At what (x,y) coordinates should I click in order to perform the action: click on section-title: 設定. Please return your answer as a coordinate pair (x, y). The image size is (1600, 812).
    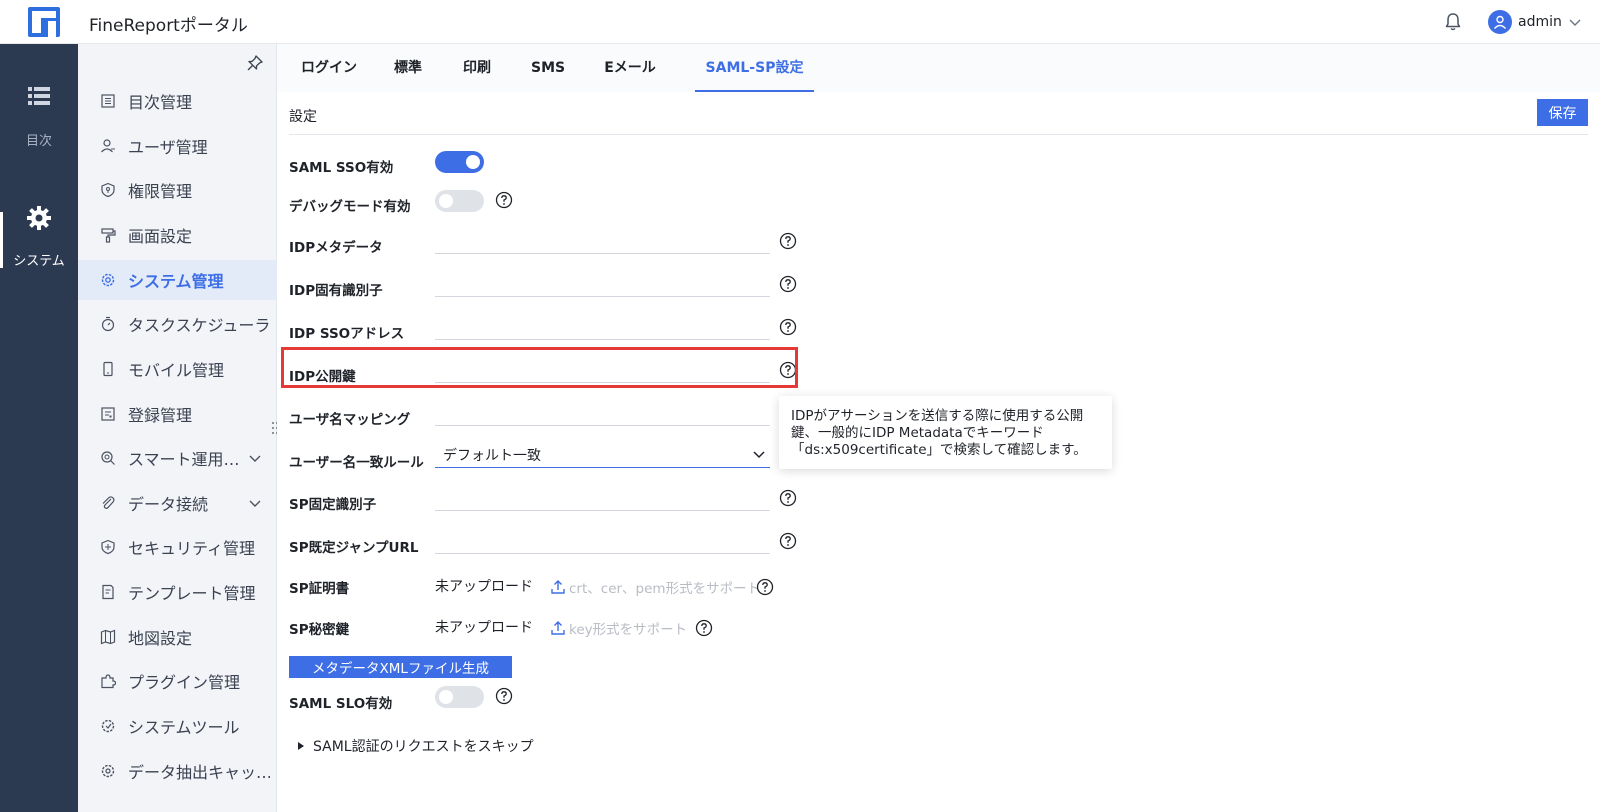
    Looking at the image, I should click on (303, 117).